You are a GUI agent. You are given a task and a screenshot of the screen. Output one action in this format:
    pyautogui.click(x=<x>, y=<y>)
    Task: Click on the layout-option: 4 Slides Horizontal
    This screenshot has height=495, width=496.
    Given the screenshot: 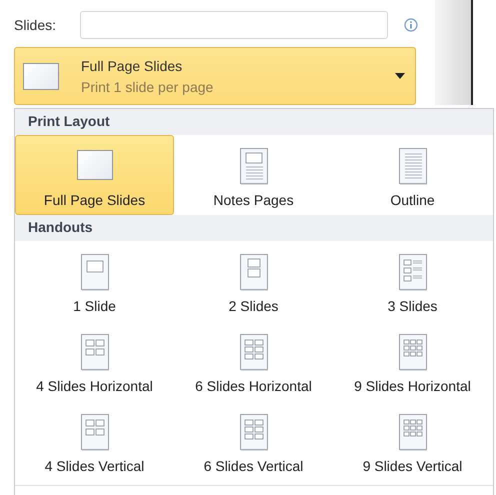 What is the action you would take?
    pyautogui.click(x=94, y=361)
    